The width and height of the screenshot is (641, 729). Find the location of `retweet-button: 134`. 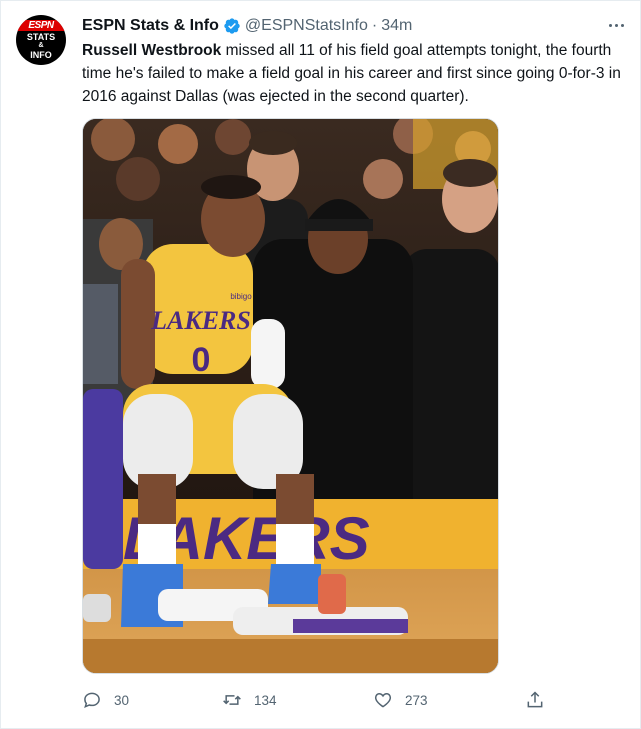

retweet-button: 134 is located at coordinates (249, 700).